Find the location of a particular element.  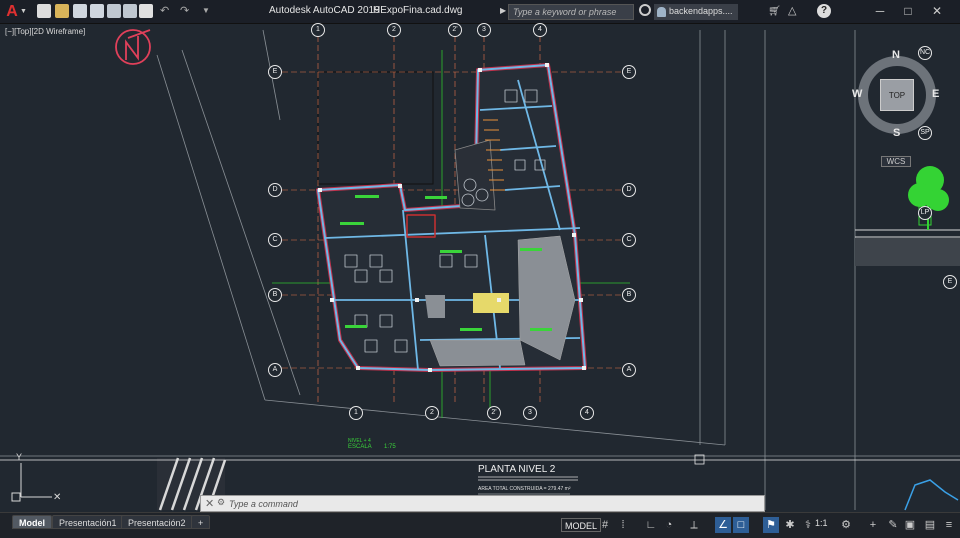

workspace-gear-icon: ⚙ is located at coordinates (846, 525).